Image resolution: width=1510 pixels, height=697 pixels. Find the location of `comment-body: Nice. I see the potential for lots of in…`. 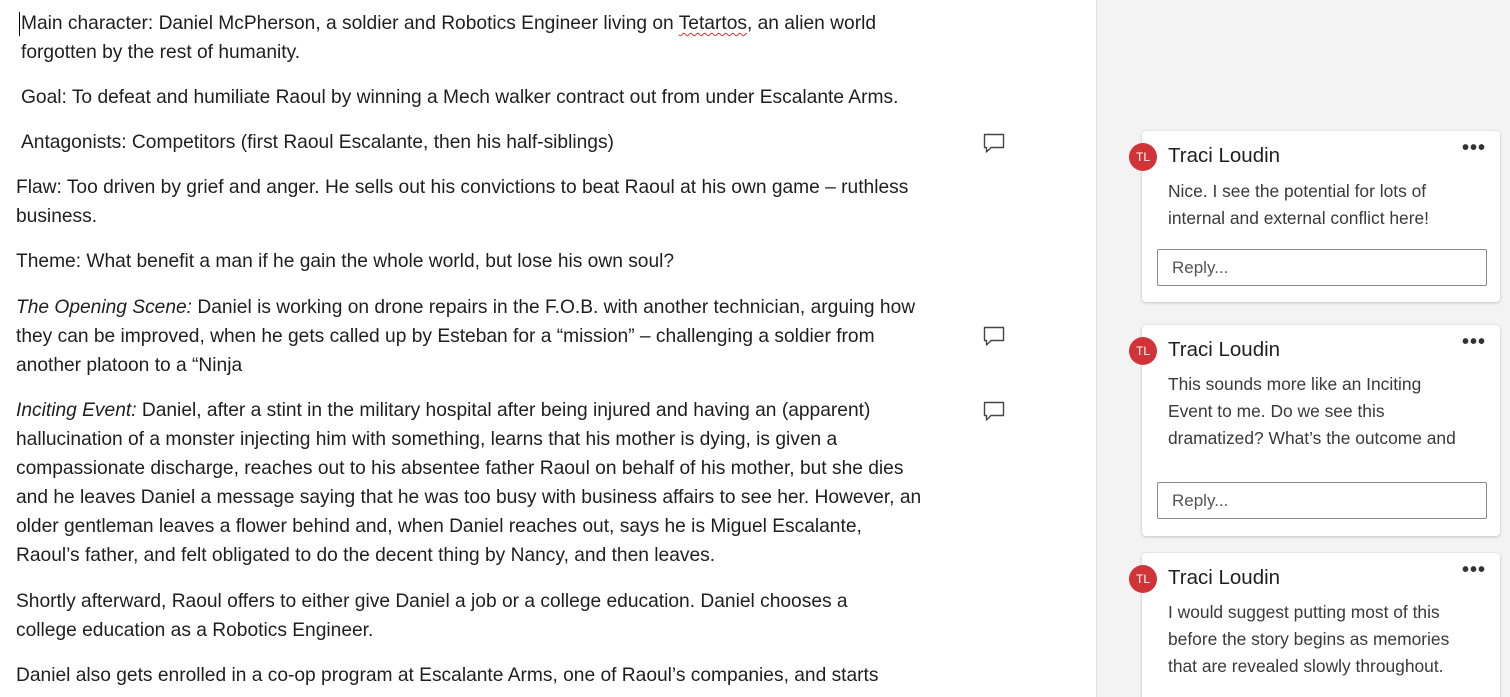

comment-body: Nice. I see the potential for lots of in… is located at coordinates (1325, 206).